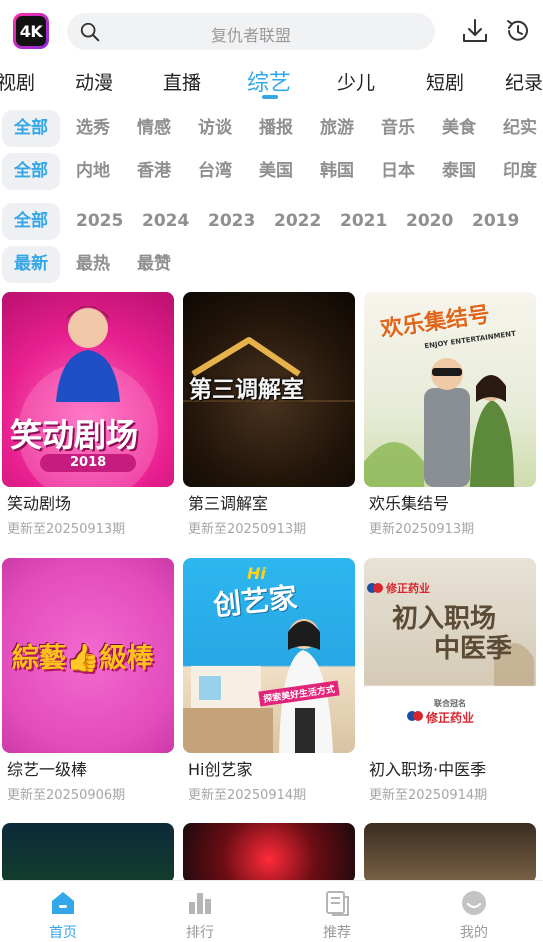  I want to click on filter-year-option: 2023, so click(231, 221).